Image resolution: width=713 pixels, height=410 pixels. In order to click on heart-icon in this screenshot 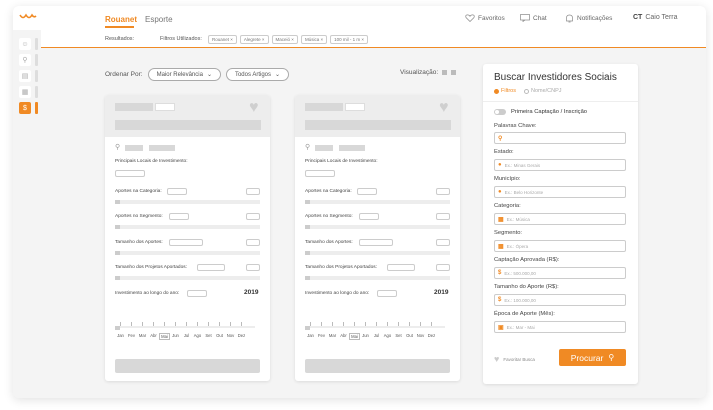, I will do `click(470, 18)`.